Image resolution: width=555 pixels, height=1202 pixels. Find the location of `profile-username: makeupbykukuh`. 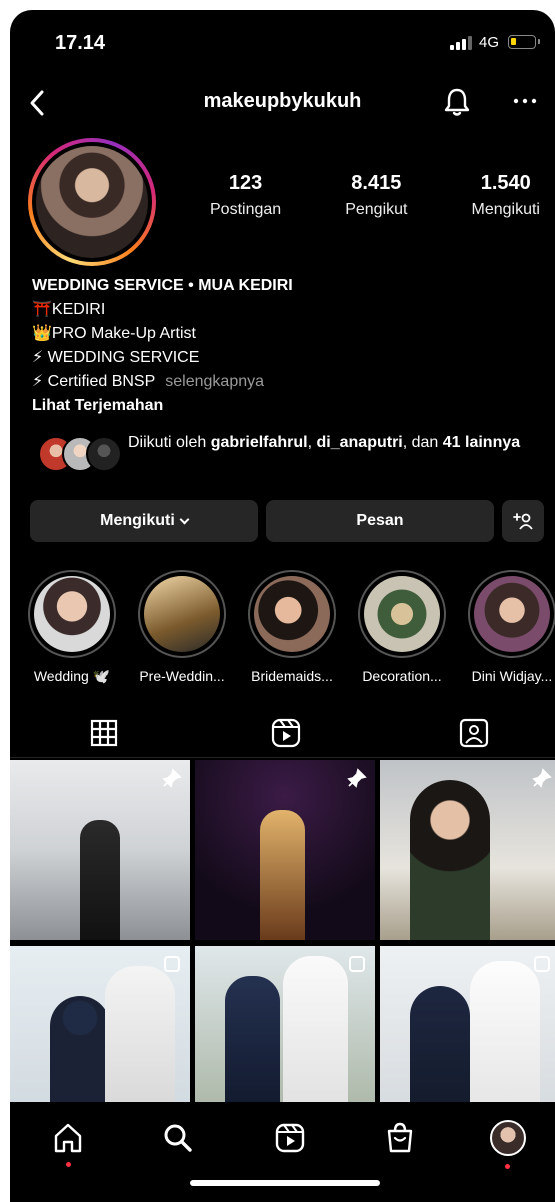

profile-username: makeupbykukuh is located at coordinates (282, 101).